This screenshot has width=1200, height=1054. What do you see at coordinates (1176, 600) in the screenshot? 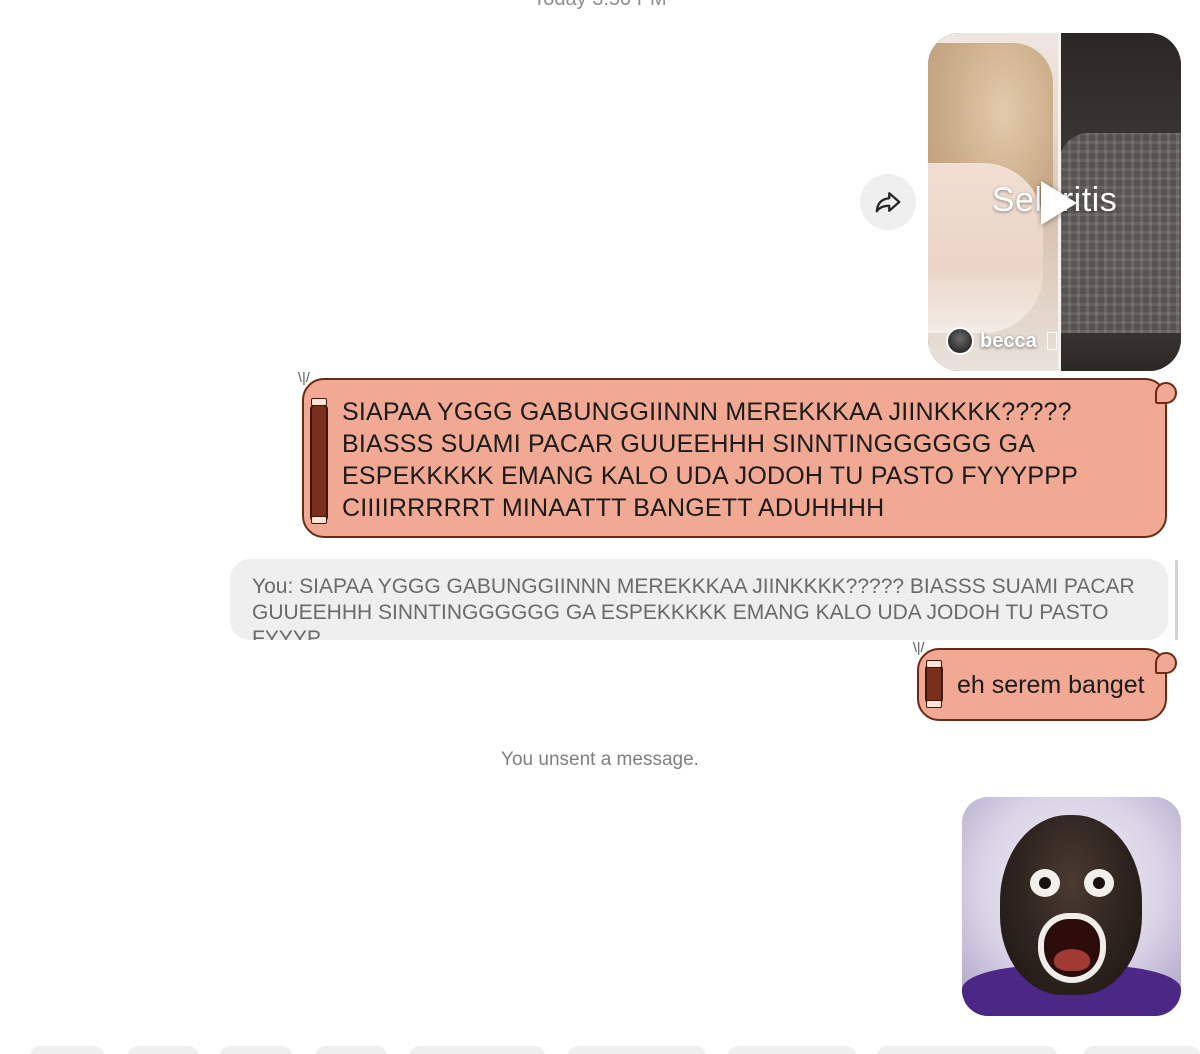
I see `reply-indicator-bar` at bounding box center [1176, 600].